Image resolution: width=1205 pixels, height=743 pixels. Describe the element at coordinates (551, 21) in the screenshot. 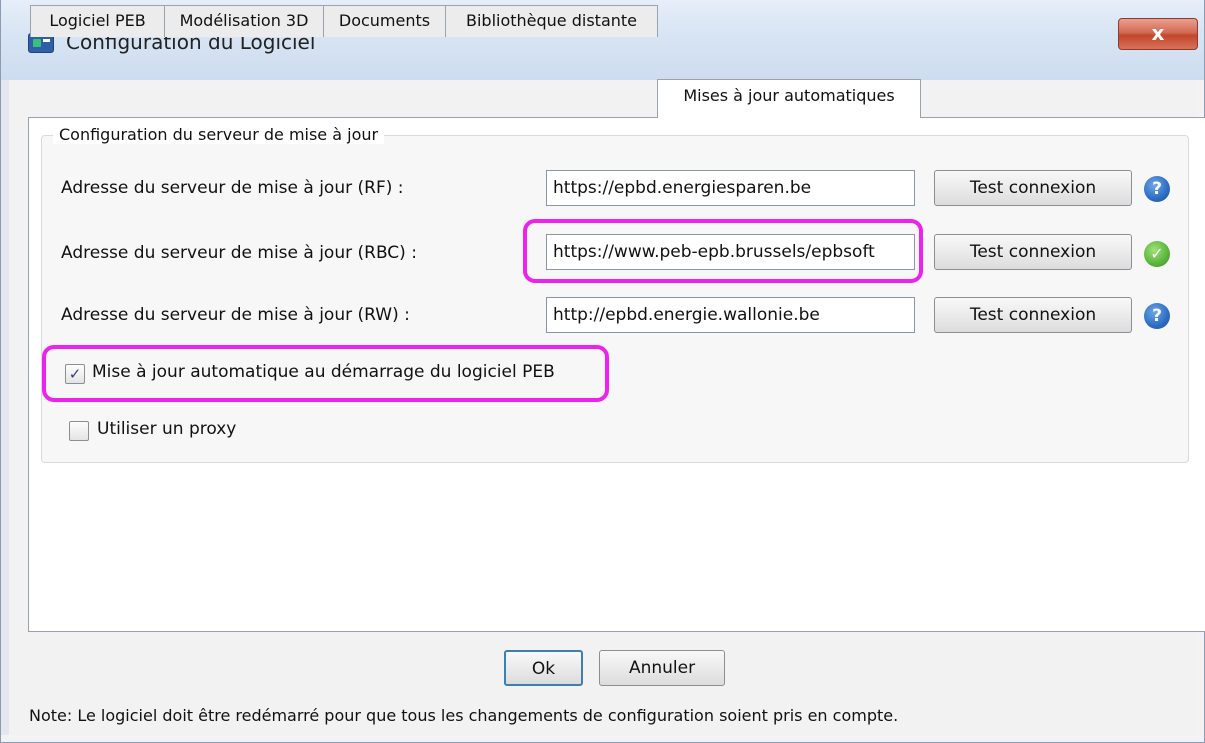

I see `tab-bibliotheque-distante: Bibliothèque distante` at that location.